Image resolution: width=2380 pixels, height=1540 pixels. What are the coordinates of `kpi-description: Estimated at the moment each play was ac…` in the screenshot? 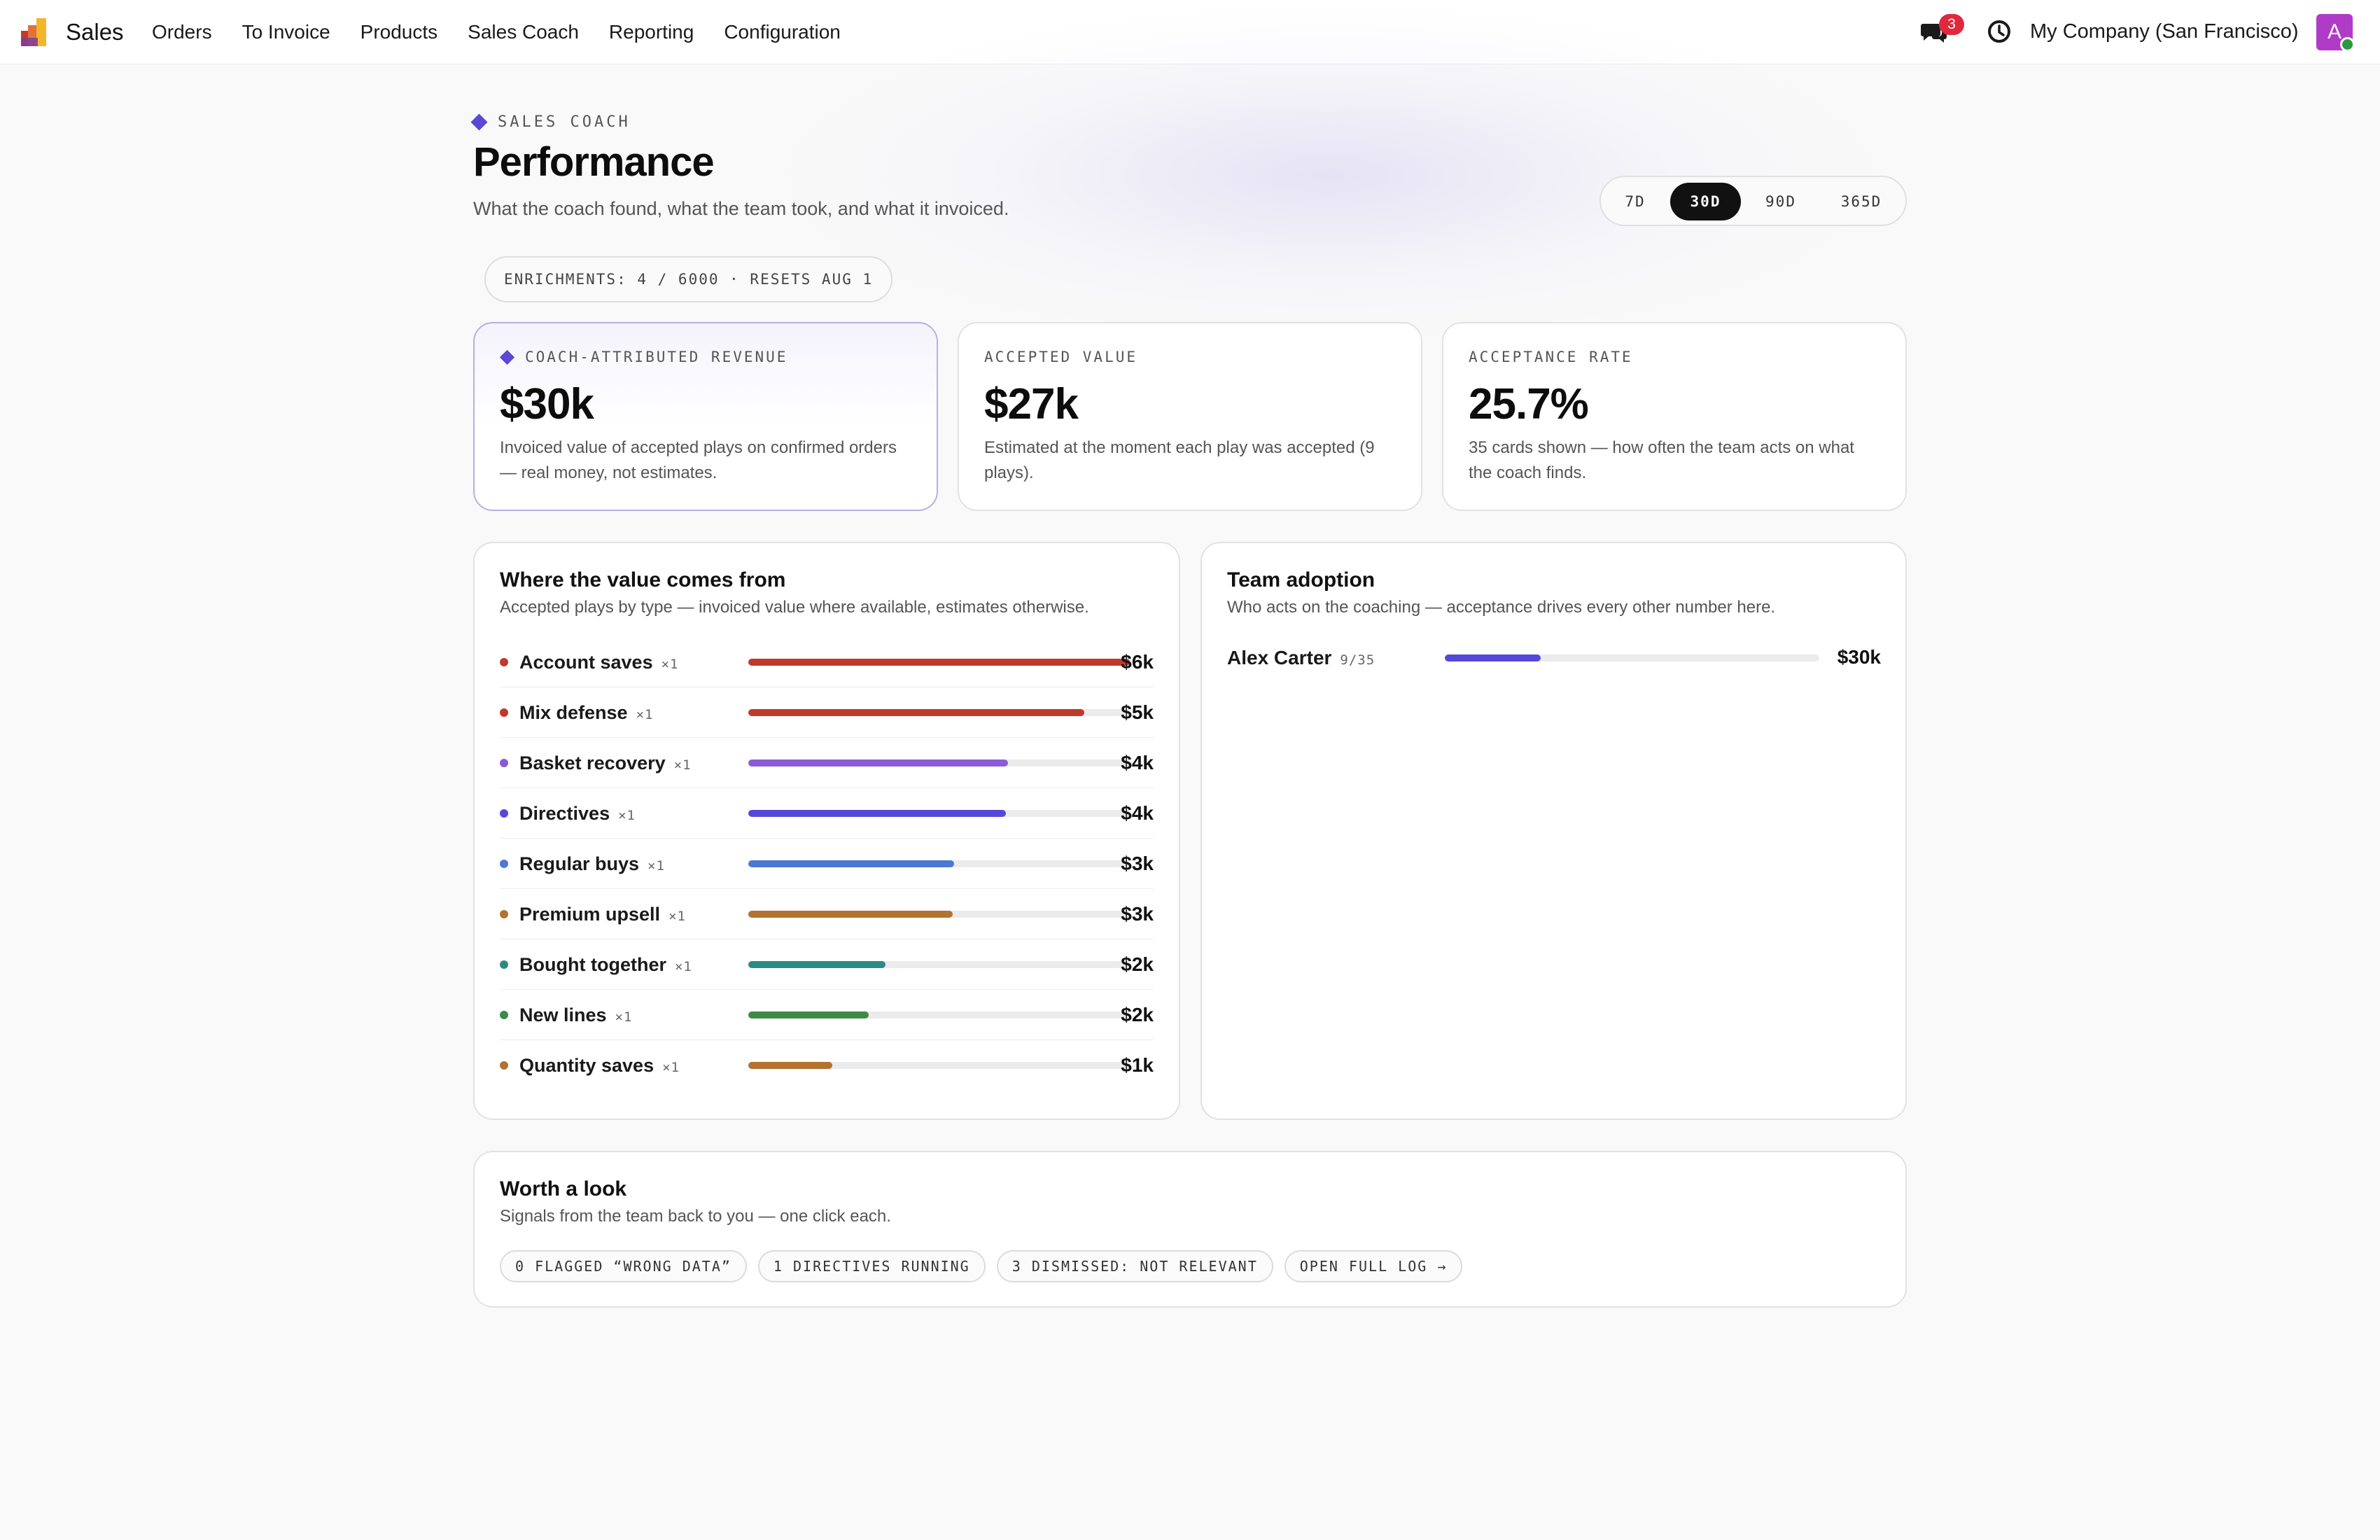 It's located at (1179, 460).